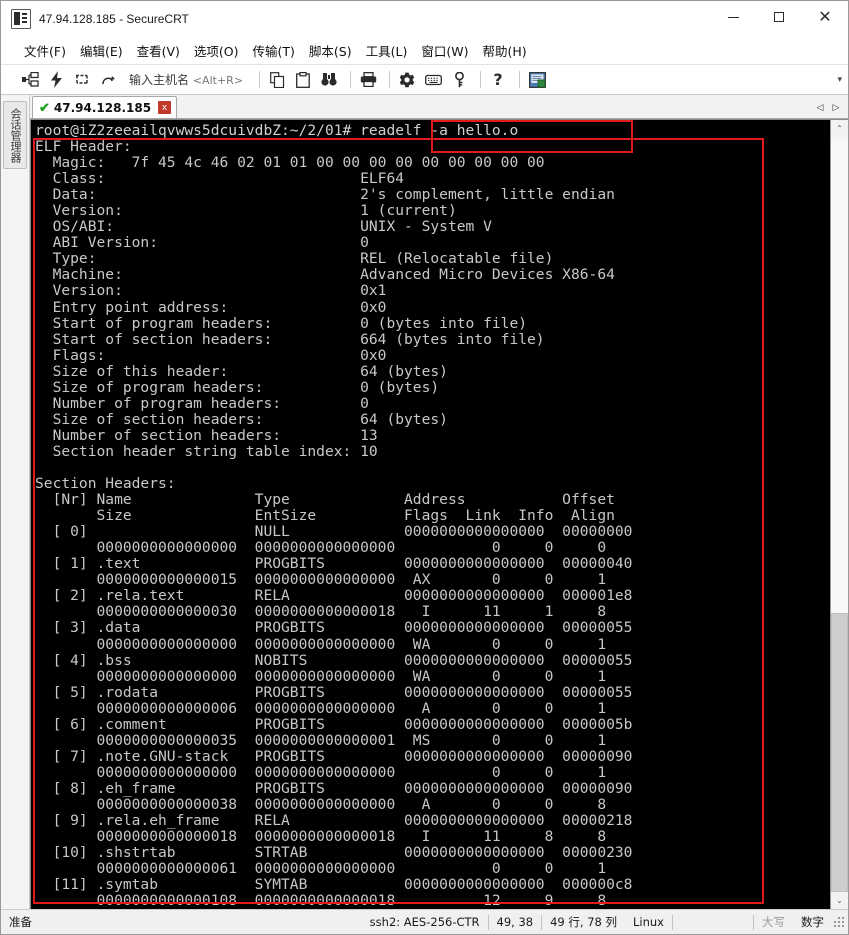 This screenshot has height=935, width=849. I want to click on terminal-line: ELF Header:, so click(83, 147).